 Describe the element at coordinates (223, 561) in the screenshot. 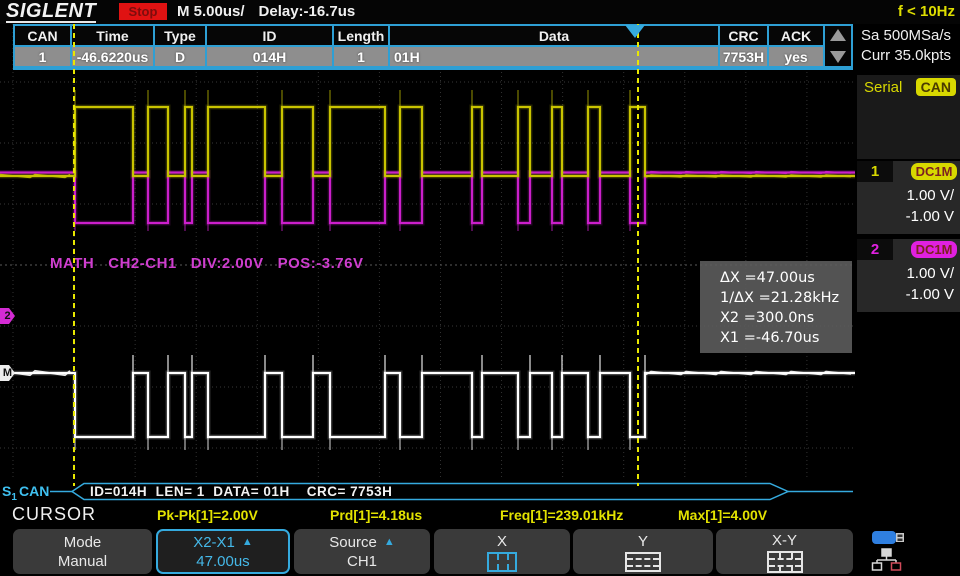

I see `x2x1-value: 47.00us` at that location.